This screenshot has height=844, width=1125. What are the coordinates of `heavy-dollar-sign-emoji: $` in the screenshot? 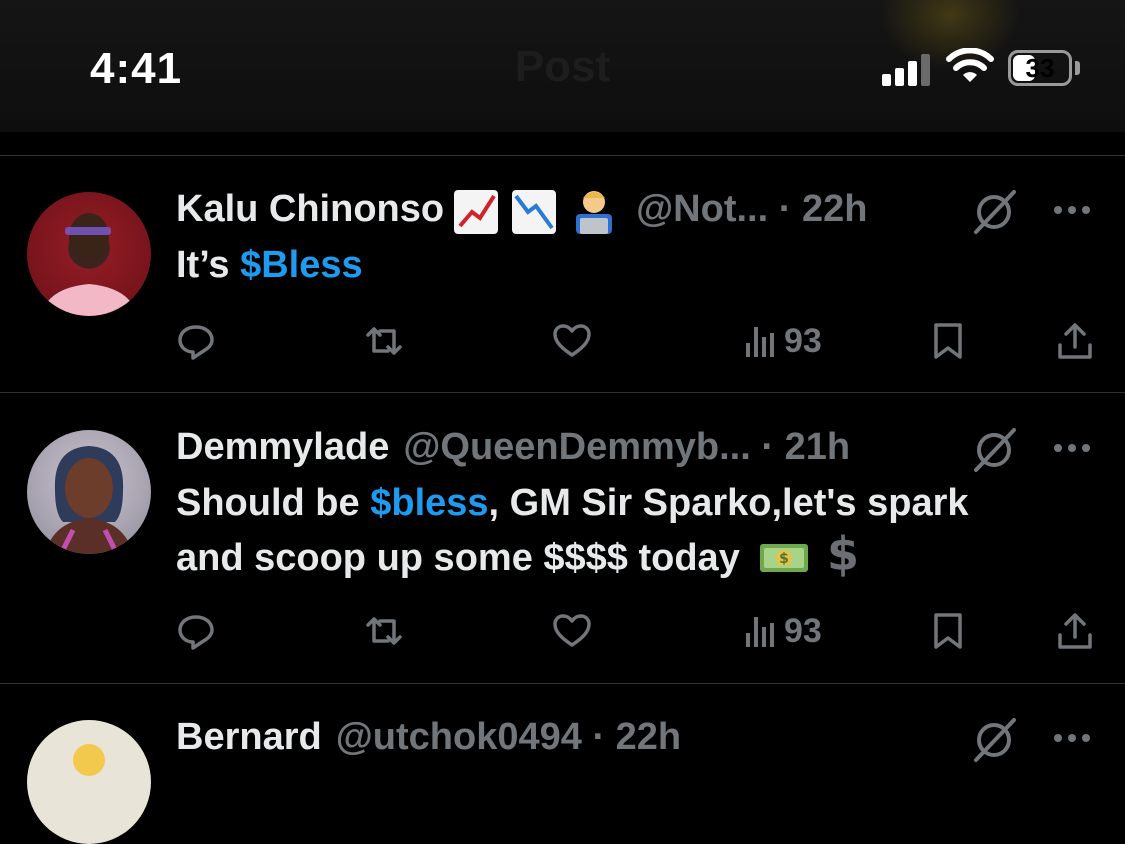 It's located at (843, 554).